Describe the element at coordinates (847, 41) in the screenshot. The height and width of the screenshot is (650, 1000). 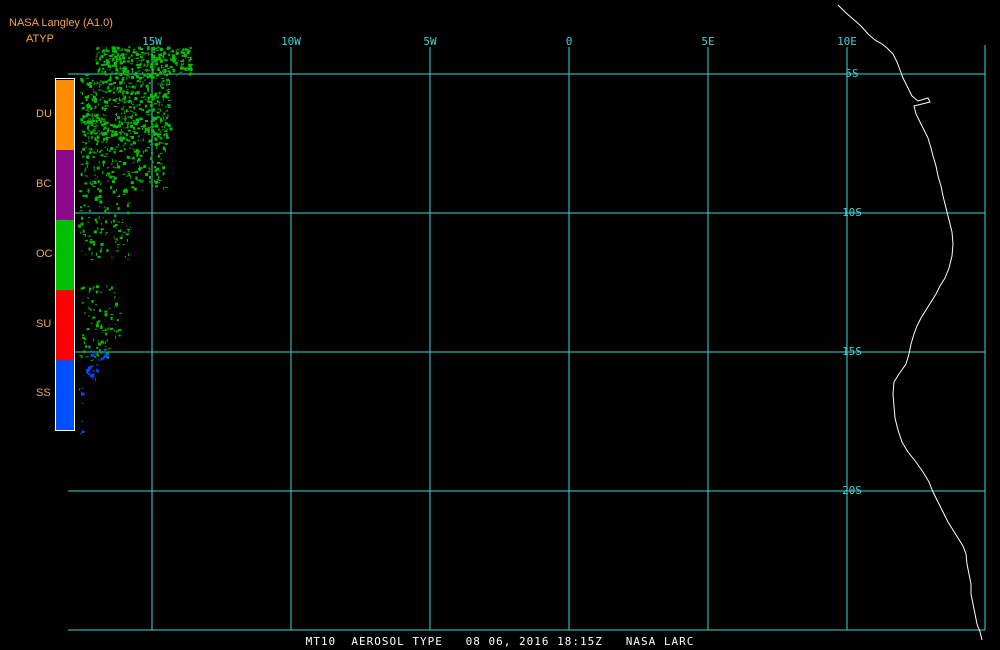
I see `longitude-label: 10E` at that location.